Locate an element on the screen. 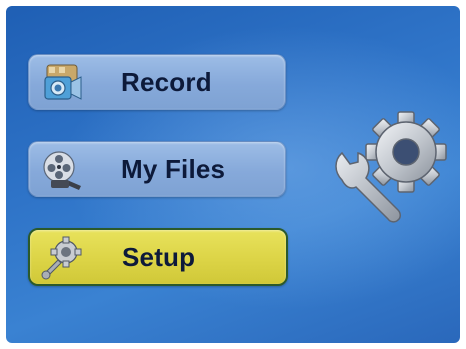 This screenshot has width=466, height=349. menu-item-setup: Setup is located at coordinates (158, 257).